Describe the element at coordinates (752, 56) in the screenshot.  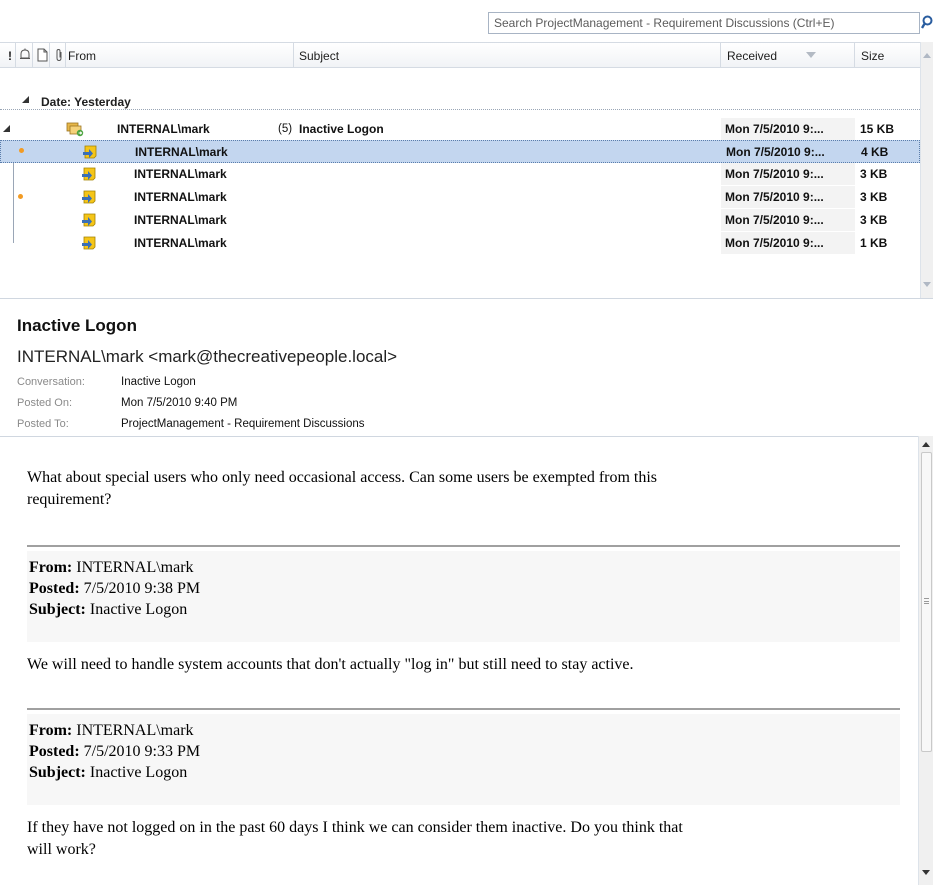
I see `received-column-label: Received` at that location.